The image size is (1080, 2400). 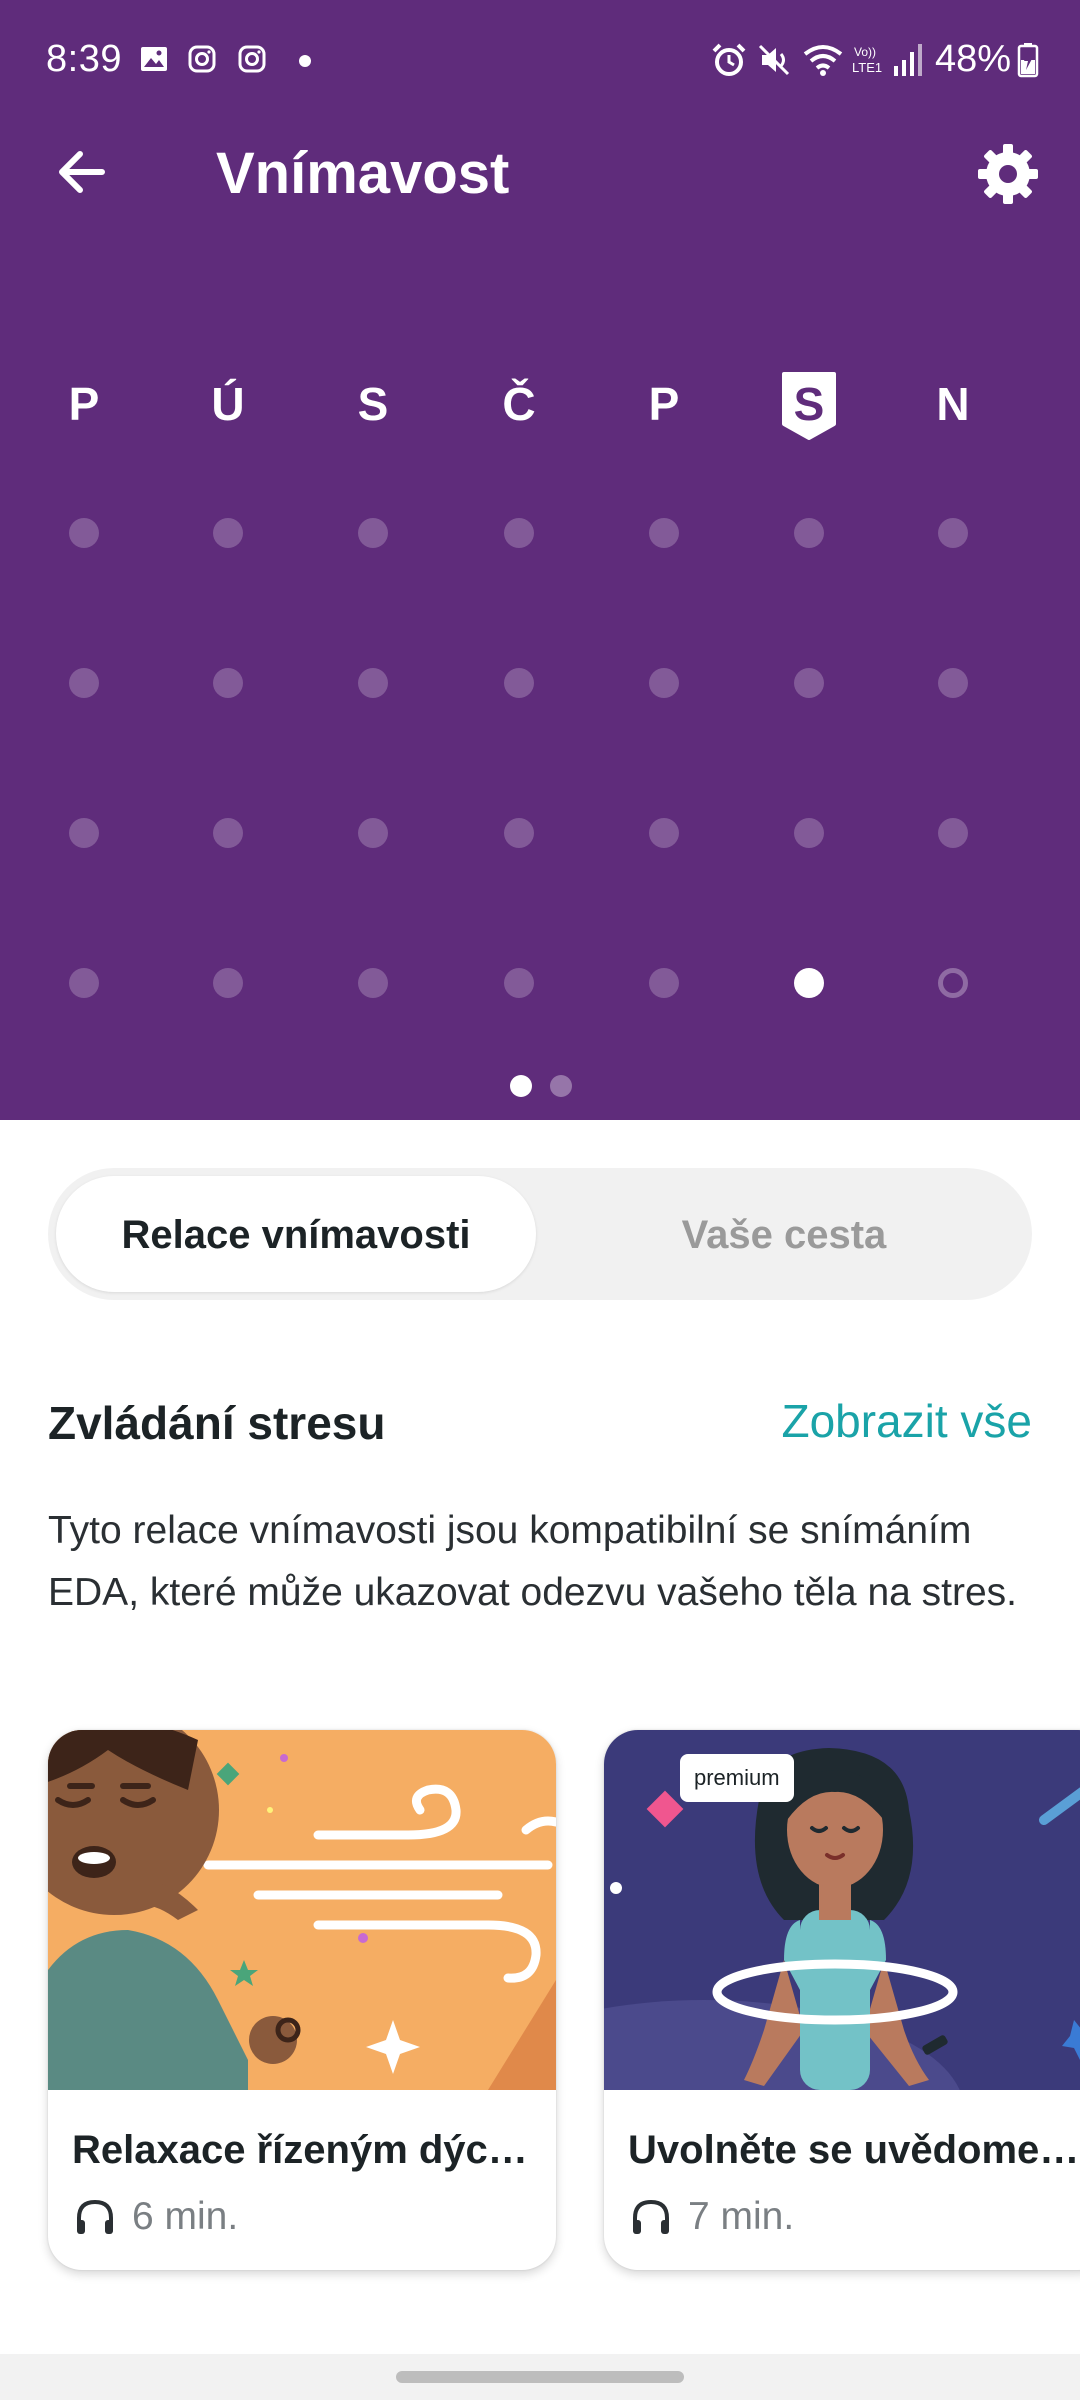 What do you see at coordinates (521, 1086) in the screenshot?
I see `pager-dot-active` at bounding box center [521, 1086].